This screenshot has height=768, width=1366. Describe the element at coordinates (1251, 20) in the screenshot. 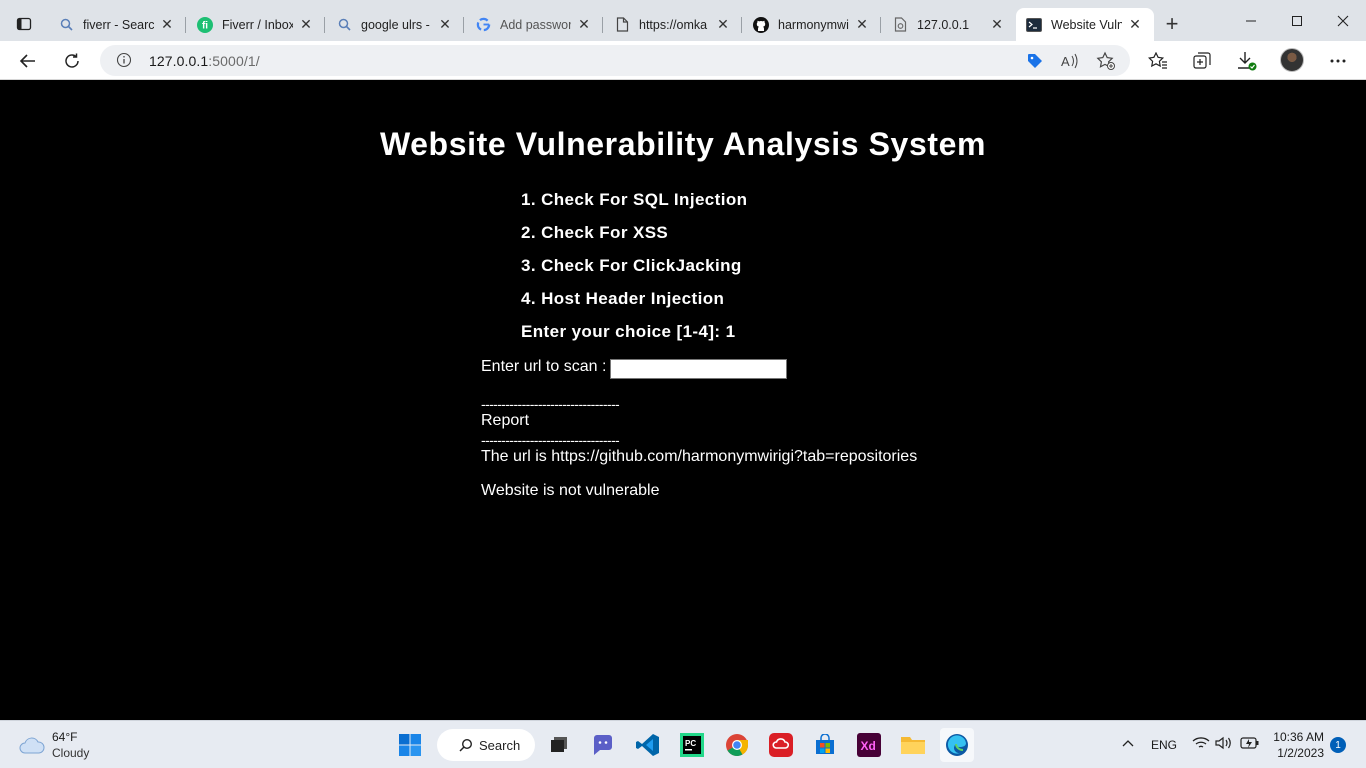

I see `minimize-button` at that location.